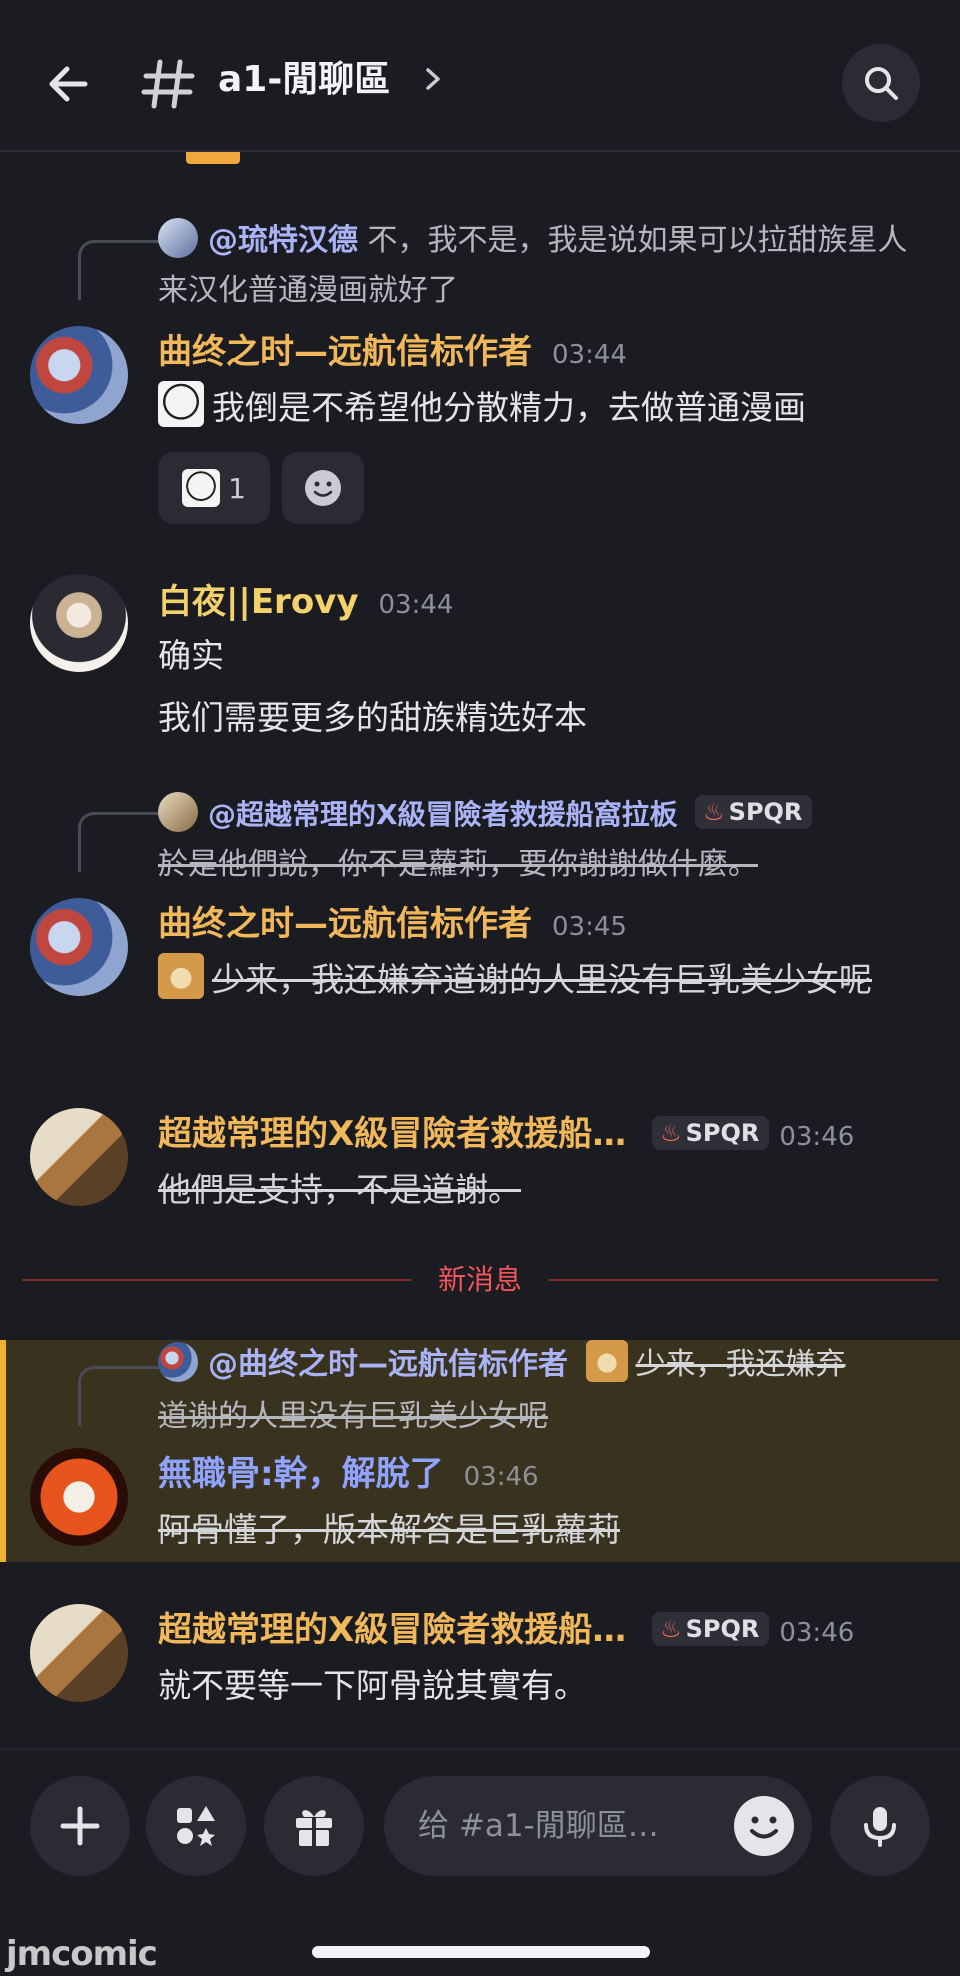 The height and width of the screenshot is (1976, 960). What do you see at coordinates (543, 980) in the screenshot?
I see `message-text: 少来，我还嫌弃道谢的人里没有巨乳美少女呢` at bounding box center [543, 980].